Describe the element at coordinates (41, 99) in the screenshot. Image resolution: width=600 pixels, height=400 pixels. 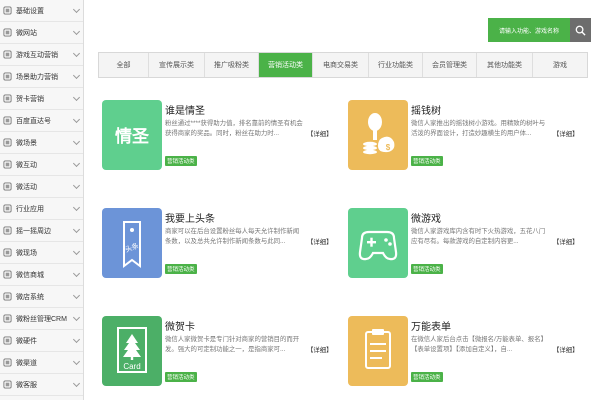
I see `sidebar-item: 贺卡营销` at that location.